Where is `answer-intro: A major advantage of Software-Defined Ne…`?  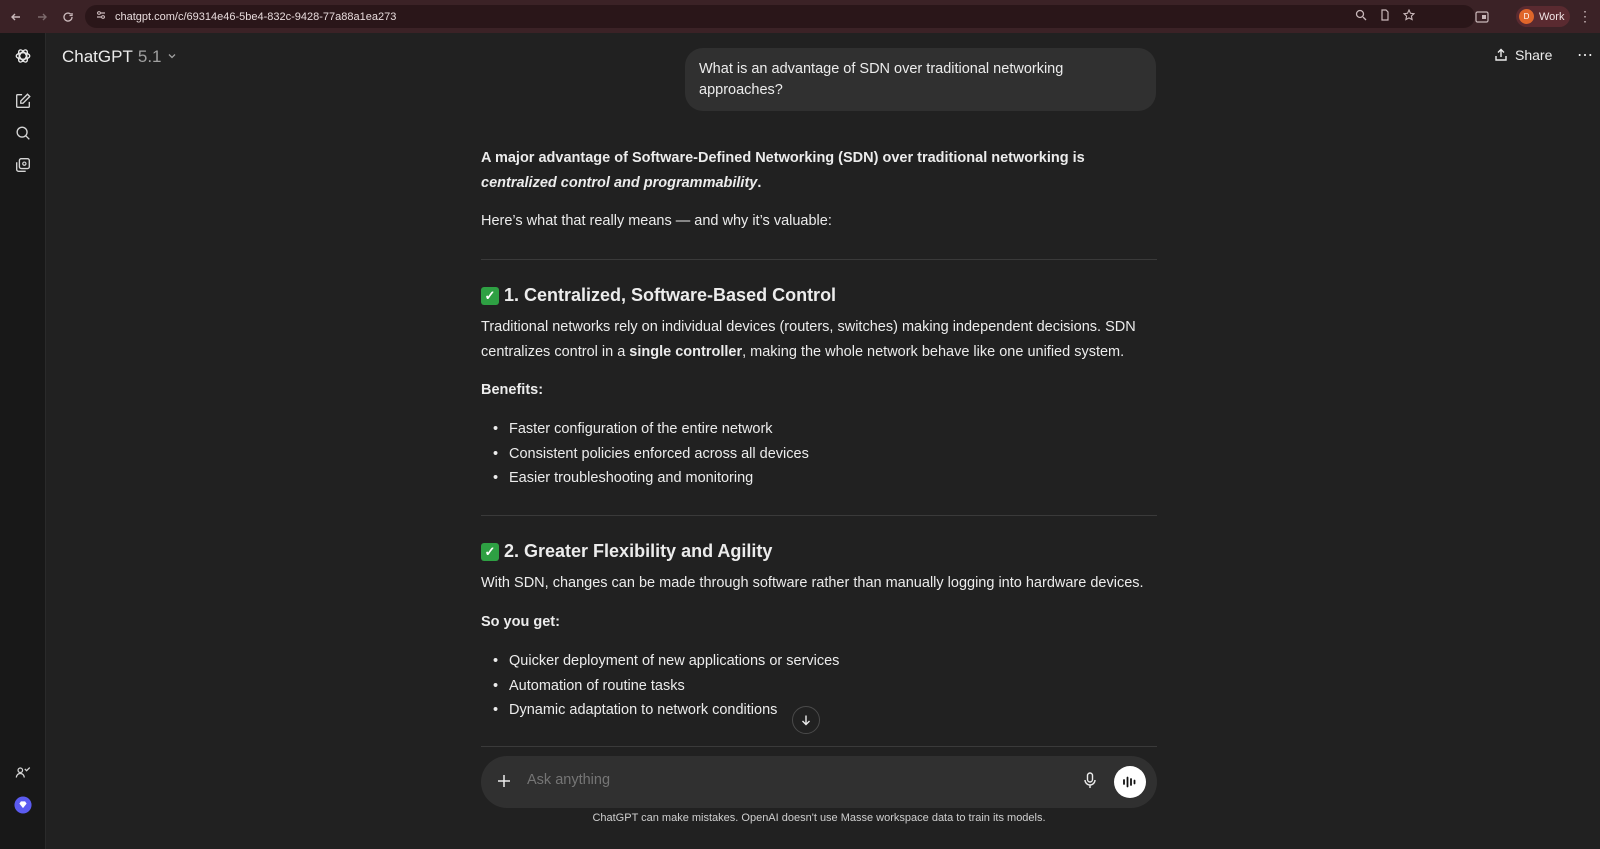 answer-intro: A major advantage of Software-Defined Ne… is located at coordinates (819, 170).